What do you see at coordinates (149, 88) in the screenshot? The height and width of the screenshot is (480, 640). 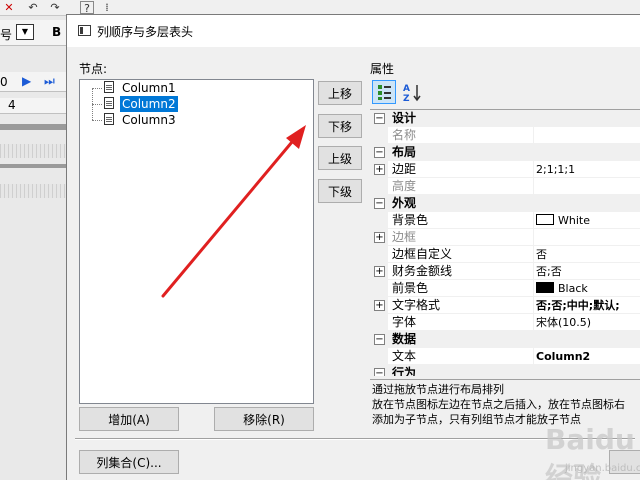 I see `tree-node-label: Column1` at bounding box center [149, 88].